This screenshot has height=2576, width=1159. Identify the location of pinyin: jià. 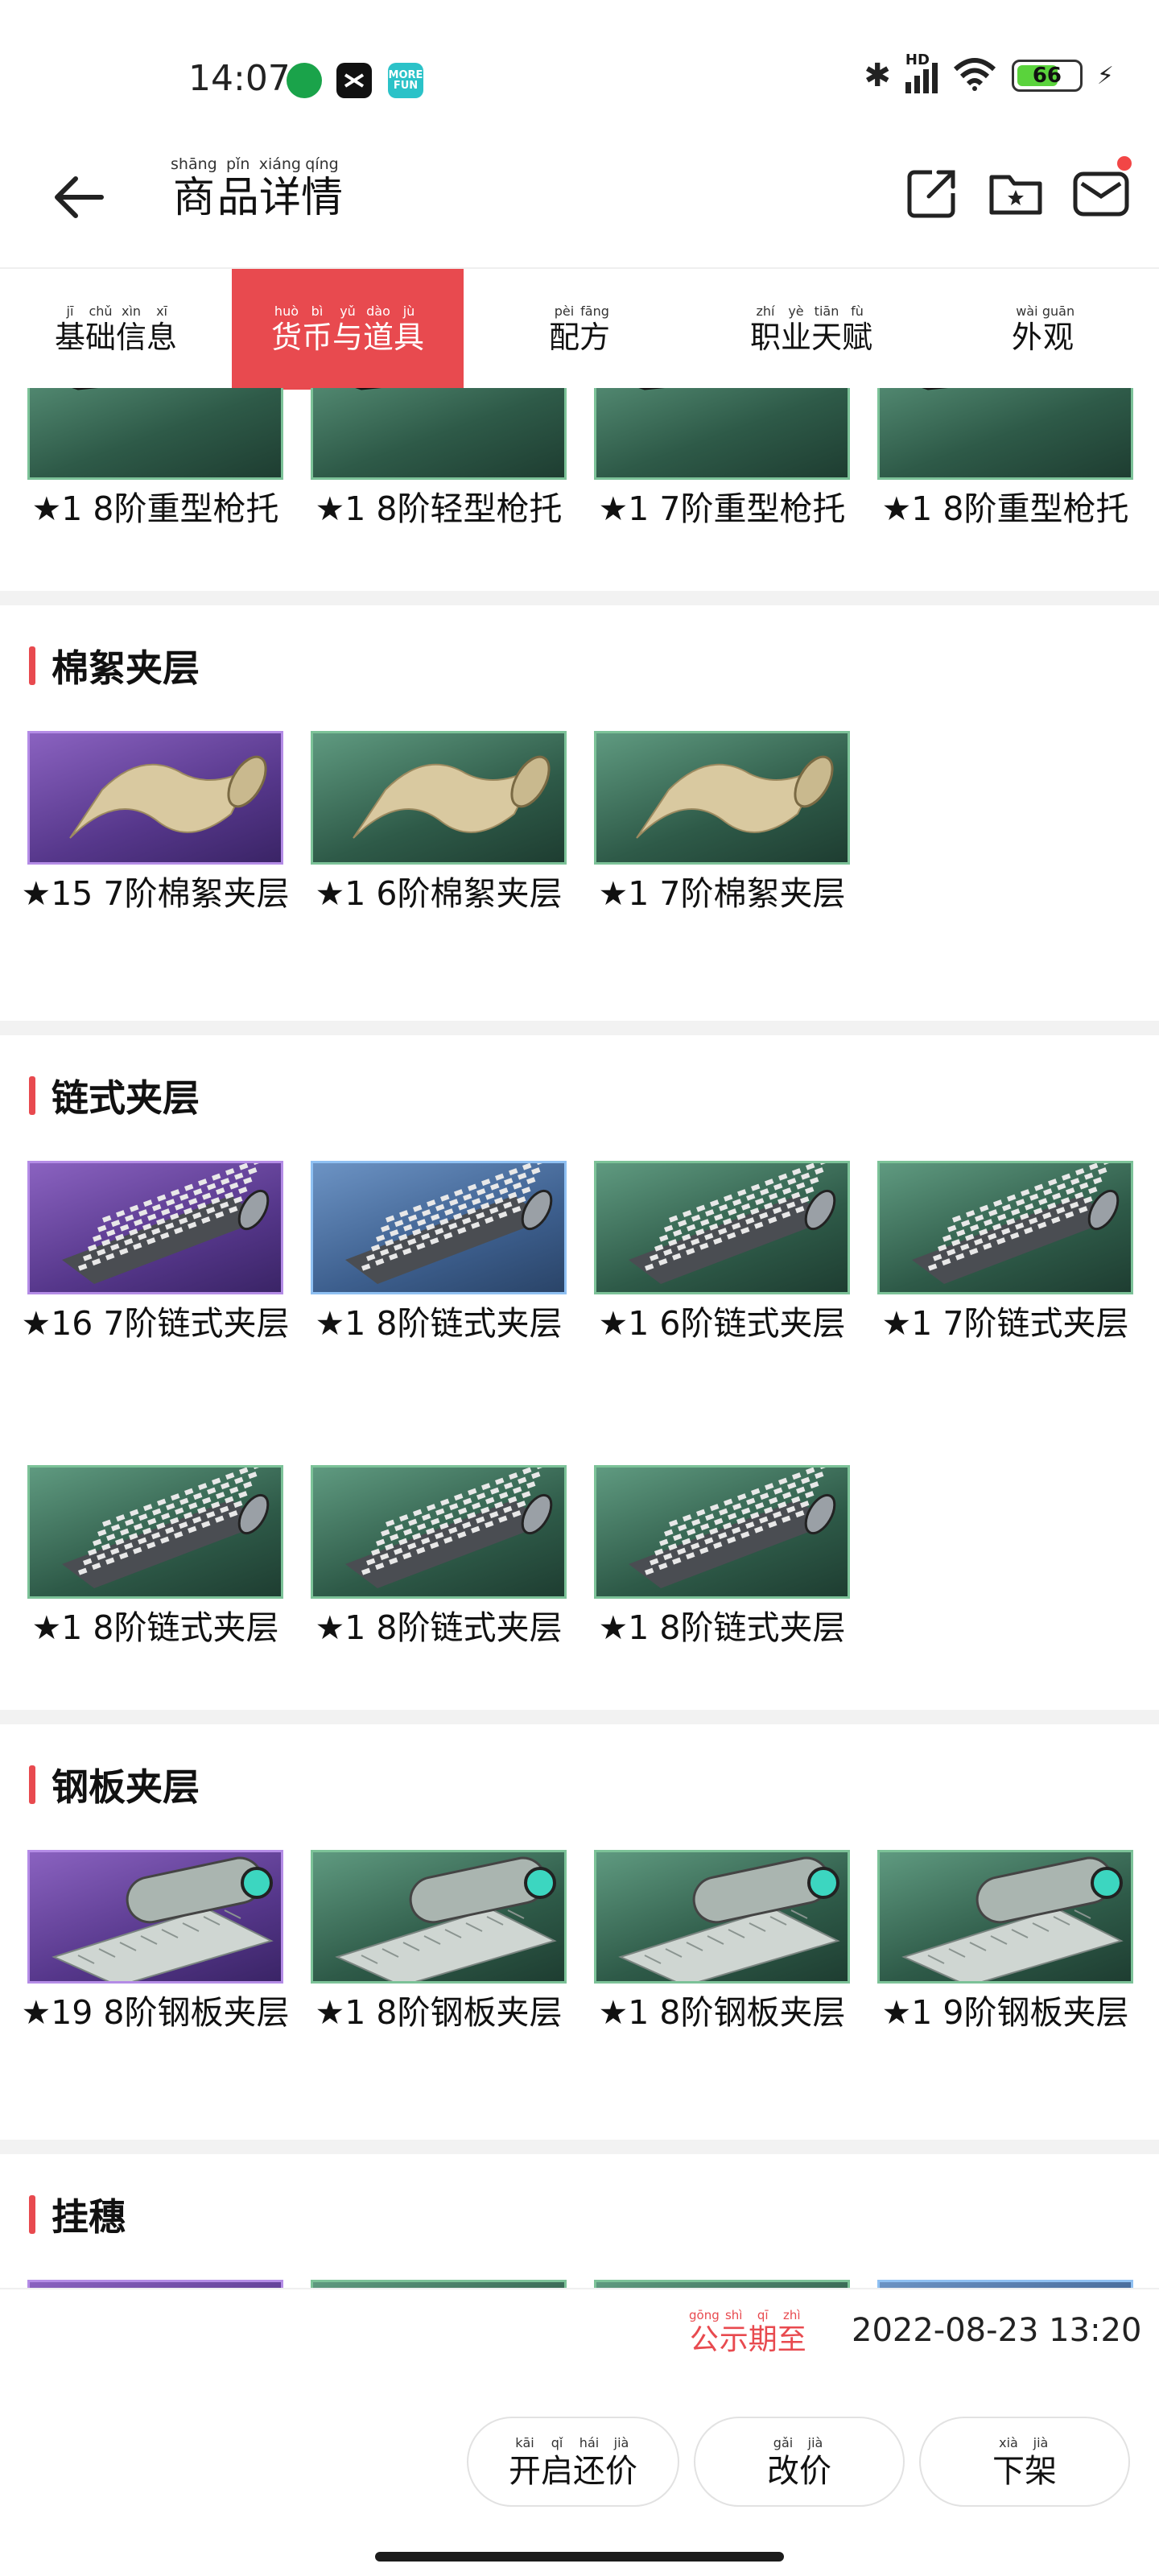
(621, 2442).